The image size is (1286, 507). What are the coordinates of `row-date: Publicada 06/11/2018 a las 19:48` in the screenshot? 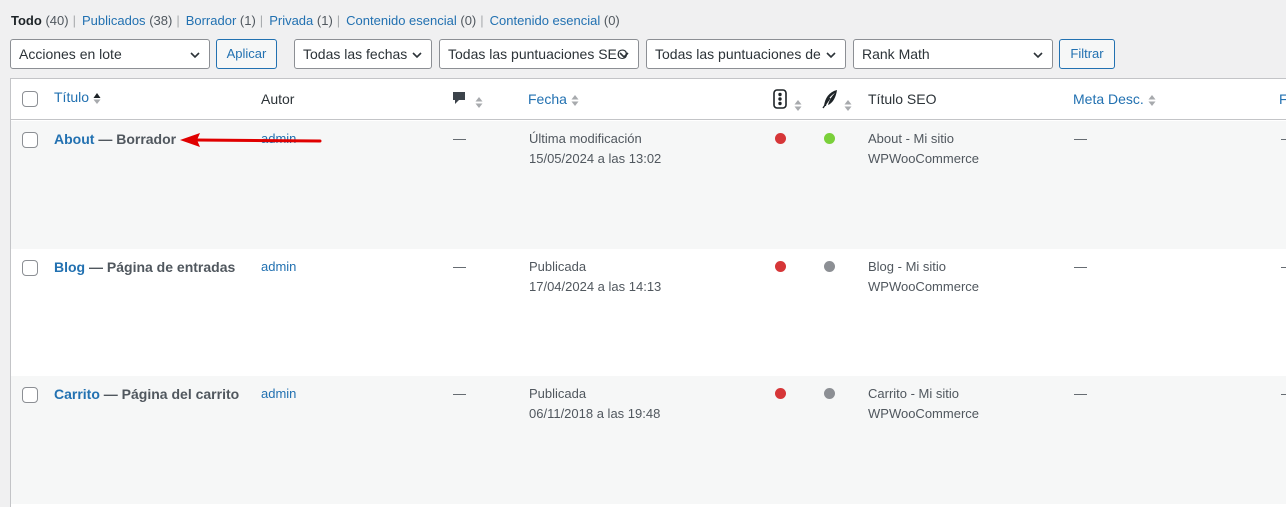 It's located at (594, 404).